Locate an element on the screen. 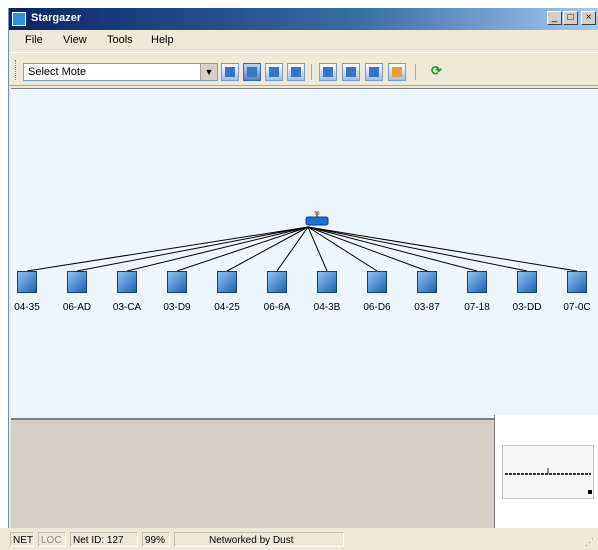 The width and height of the screenshot is (598, 550). overview-thumbnail is located at coordinates (548, 472).